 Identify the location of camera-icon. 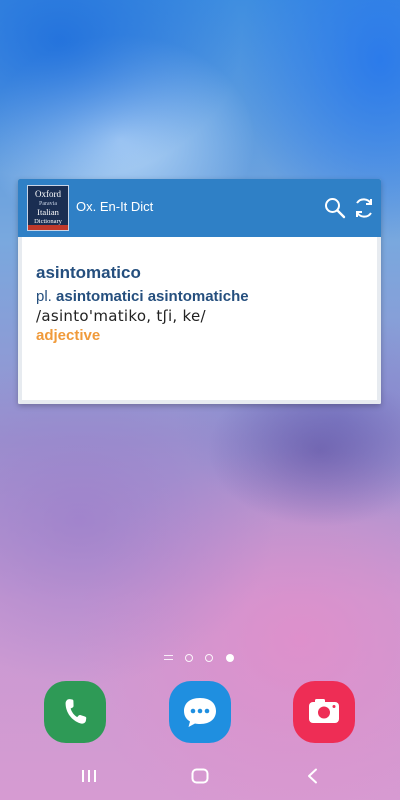
(324, 711).